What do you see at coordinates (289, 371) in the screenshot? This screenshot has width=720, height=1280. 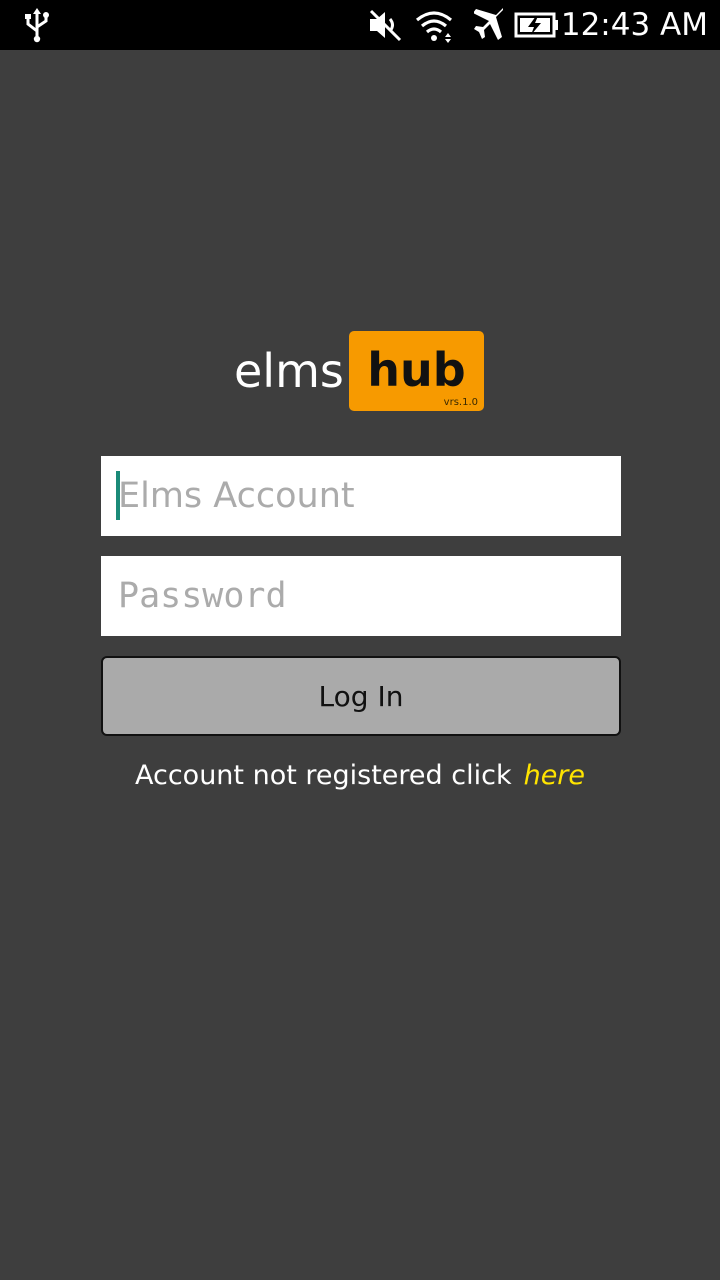 I see `logo-text-elms: elms` at bounding box center [289, 371].